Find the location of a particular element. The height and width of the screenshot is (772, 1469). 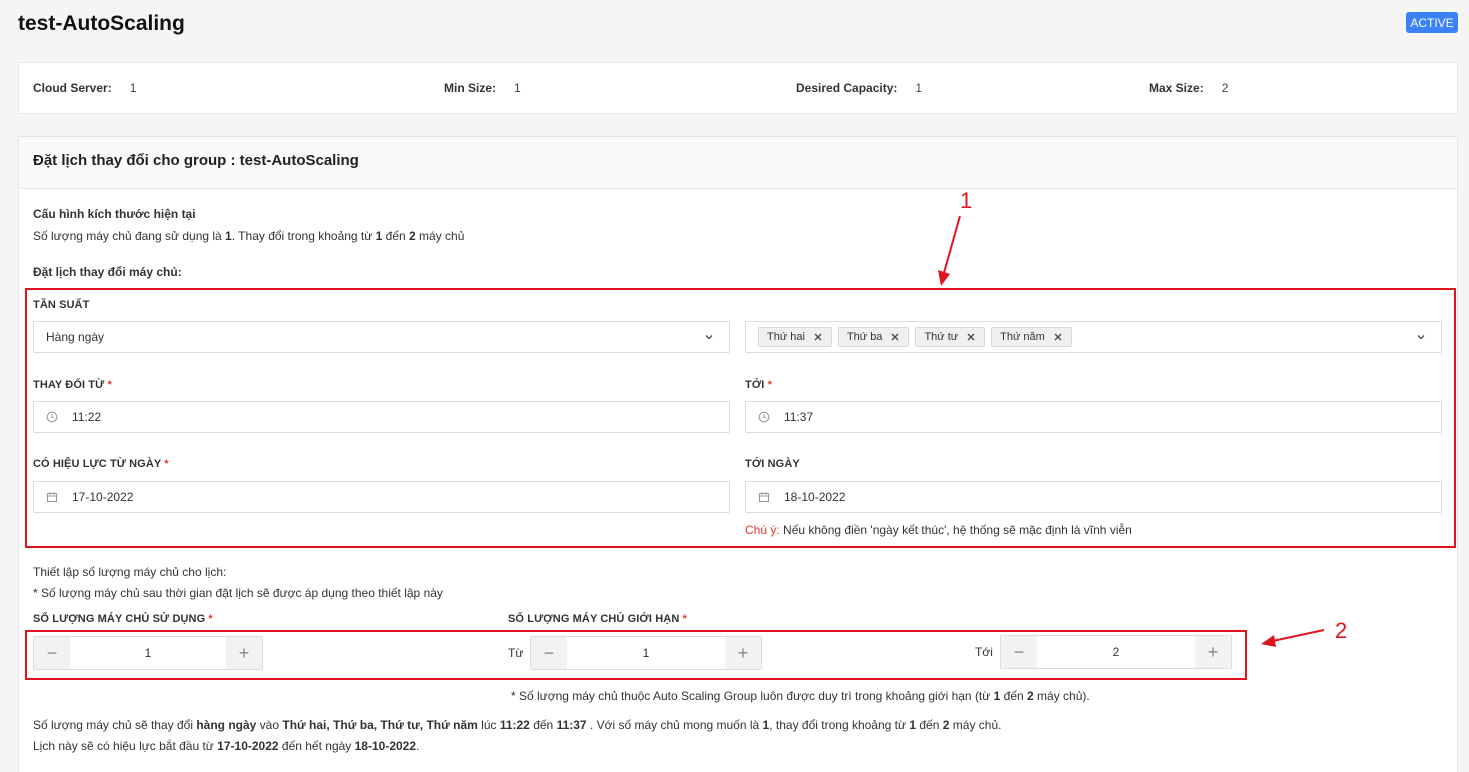

annotation-label-1: 1 is located at coordinates (966, 200).